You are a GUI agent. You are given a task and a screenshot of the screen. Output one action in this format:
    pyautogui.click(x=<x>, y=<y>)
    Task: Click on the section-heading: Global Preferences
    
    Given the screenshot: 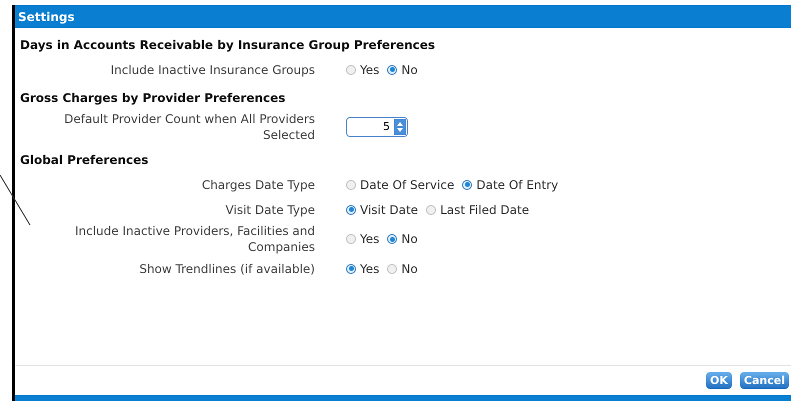 What is the action you would take?
    pyautogui.click(x=85, y=160)
    